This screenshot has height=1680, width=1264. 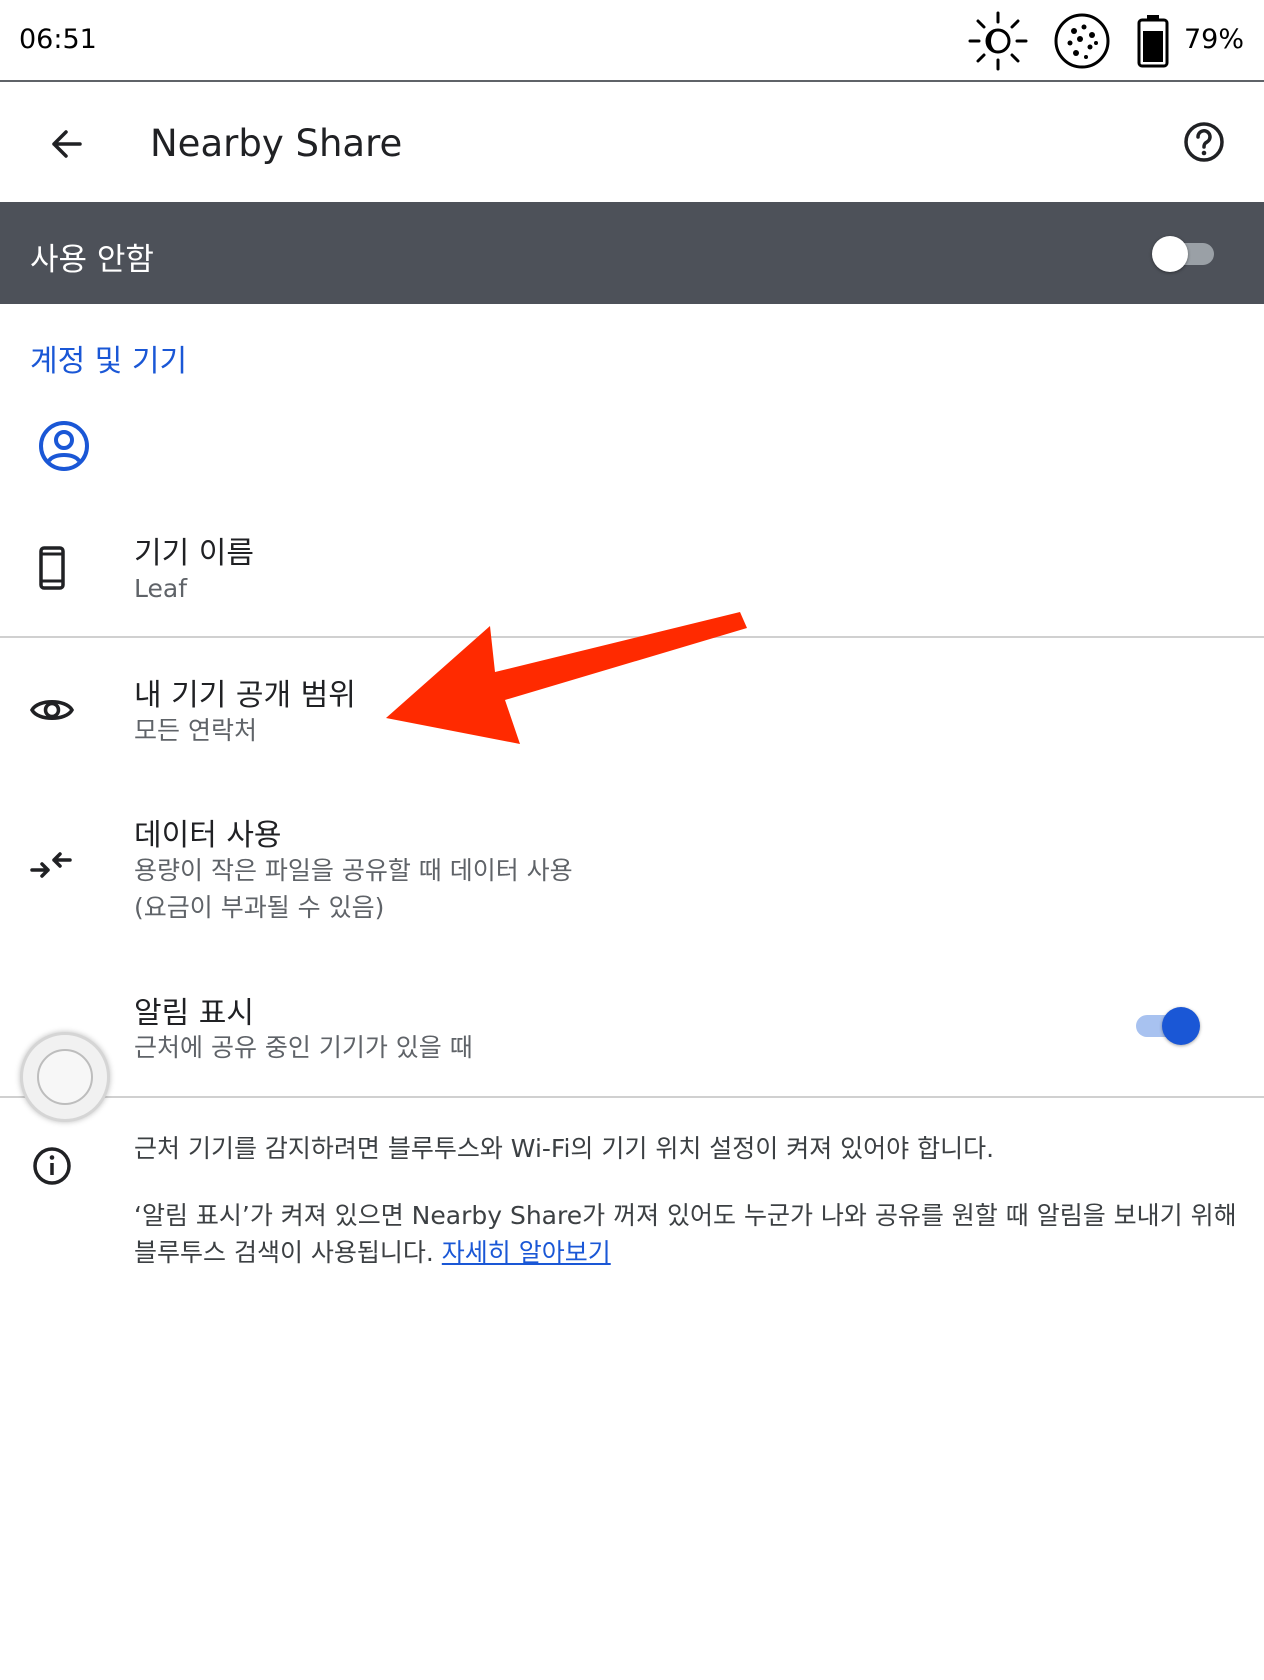 I want to click on battery-percent: 79%, so click(x=1213, y=39).